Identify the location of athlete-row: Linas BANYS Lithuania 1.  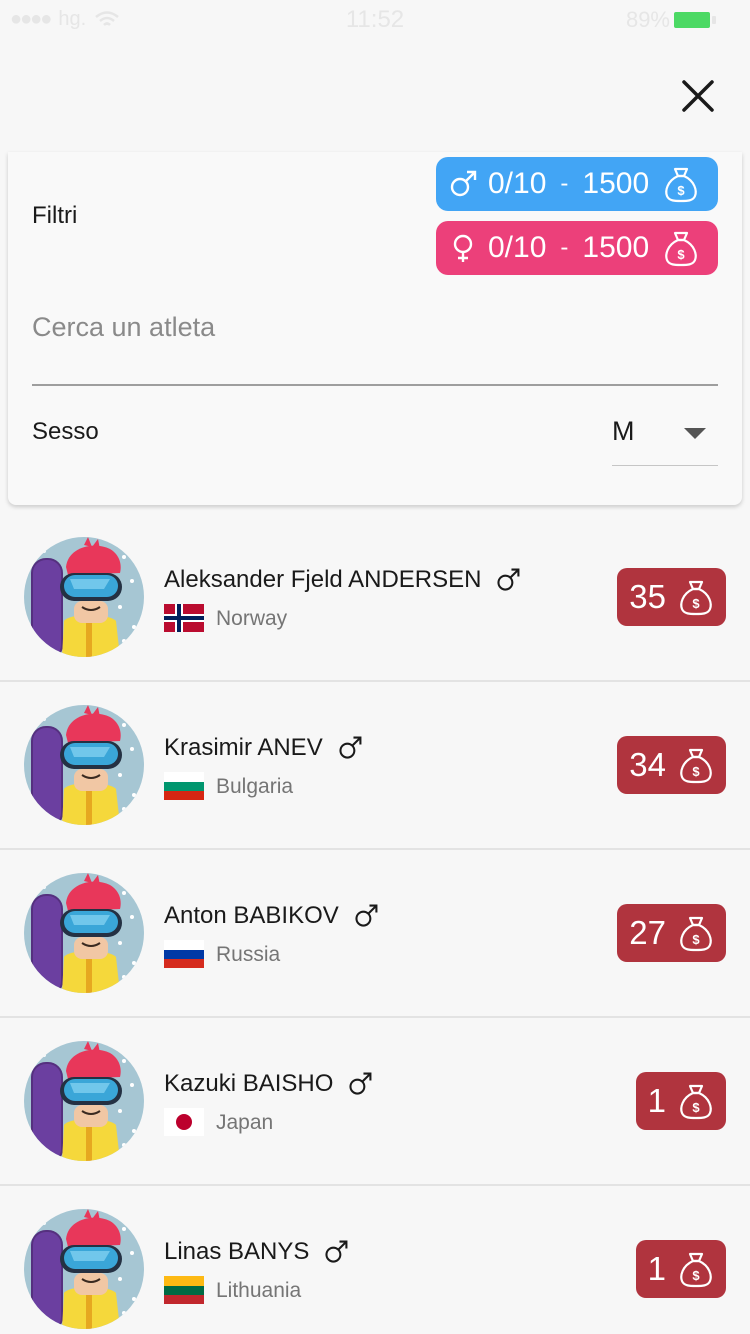
(375, 1260).